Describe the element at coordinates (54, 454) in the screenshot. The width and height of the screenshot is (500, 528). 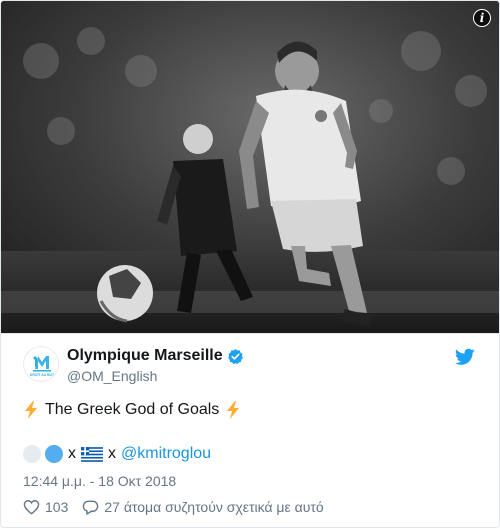
I see `blue-circle-emoji-icon` at that location.